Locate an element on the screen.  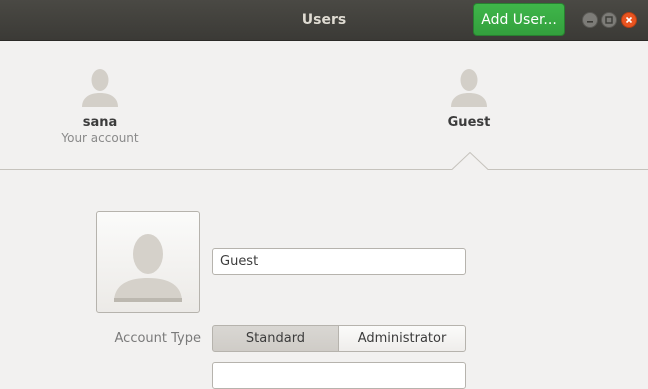
account-type-standard-button: Standard is located at coordinates (275, 338).